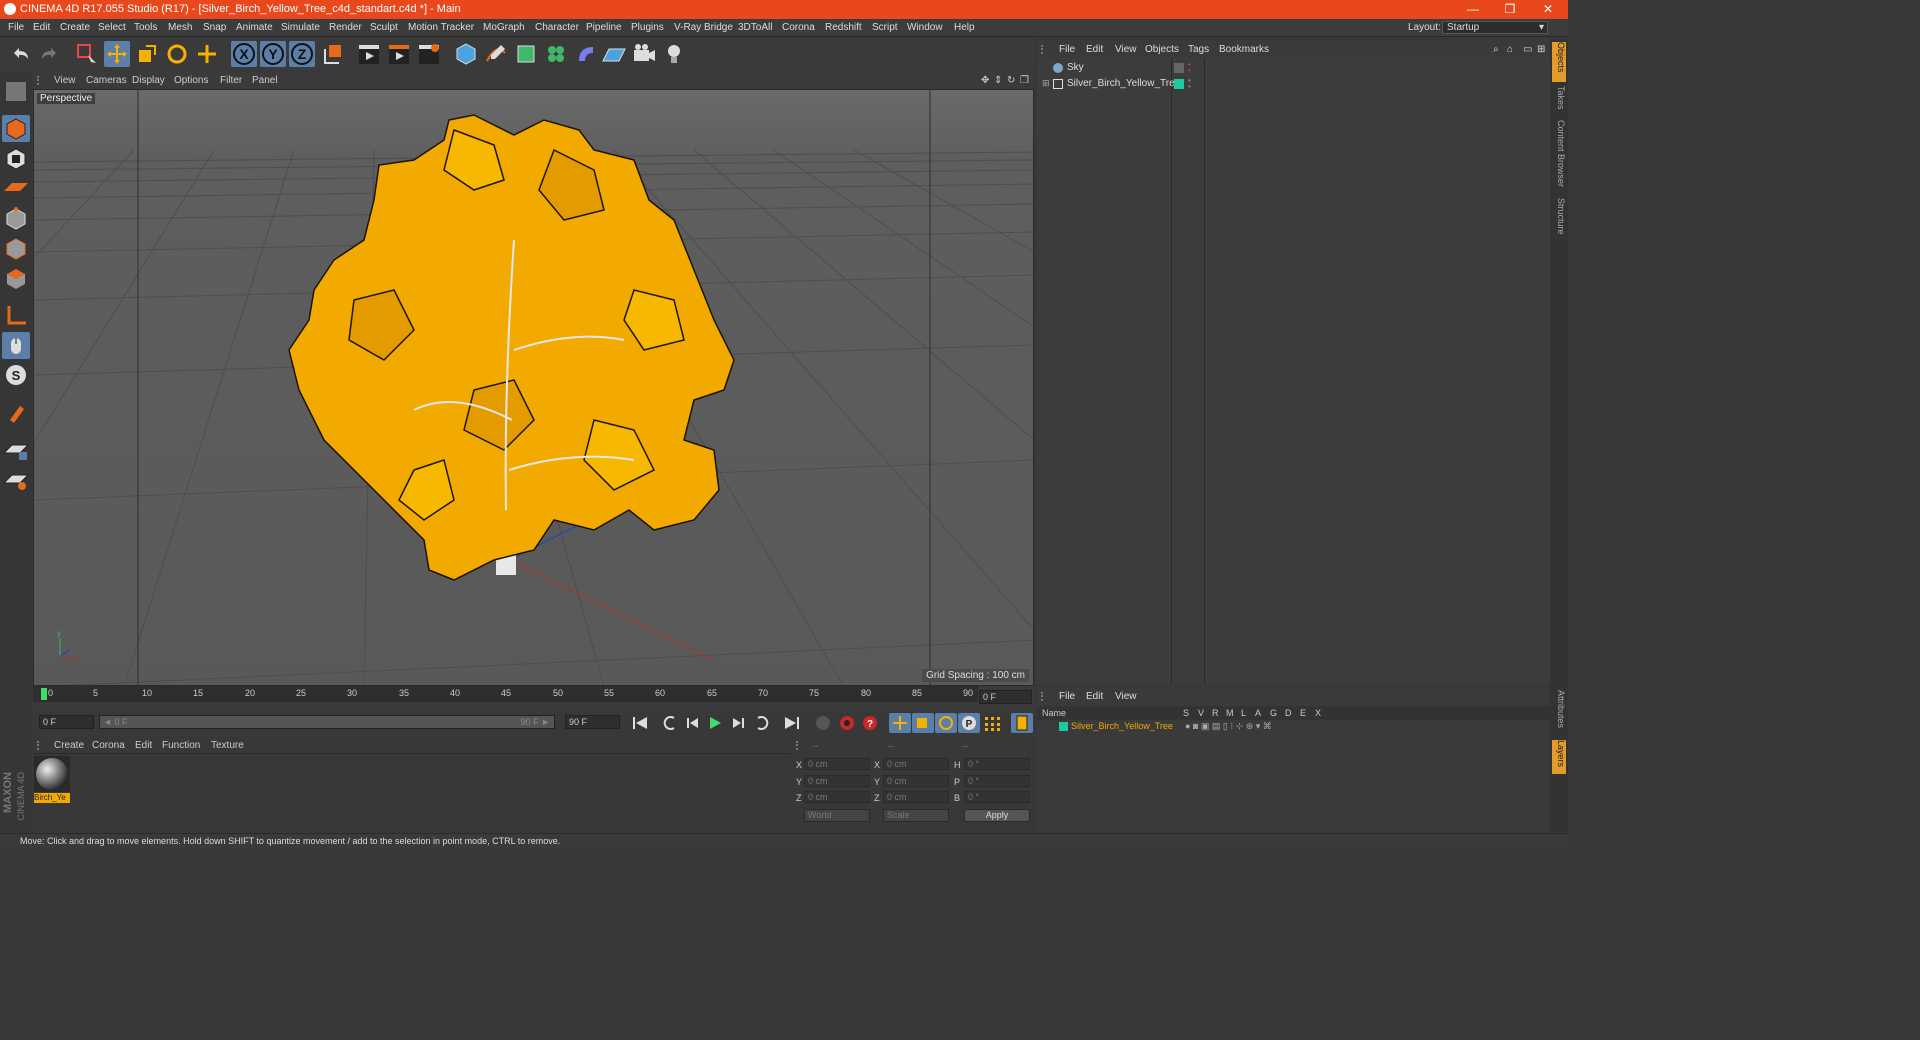 The width and height of the screenshot is (1920, 1040). I want to click on tab-layers: Layers, so click(1559, 757).